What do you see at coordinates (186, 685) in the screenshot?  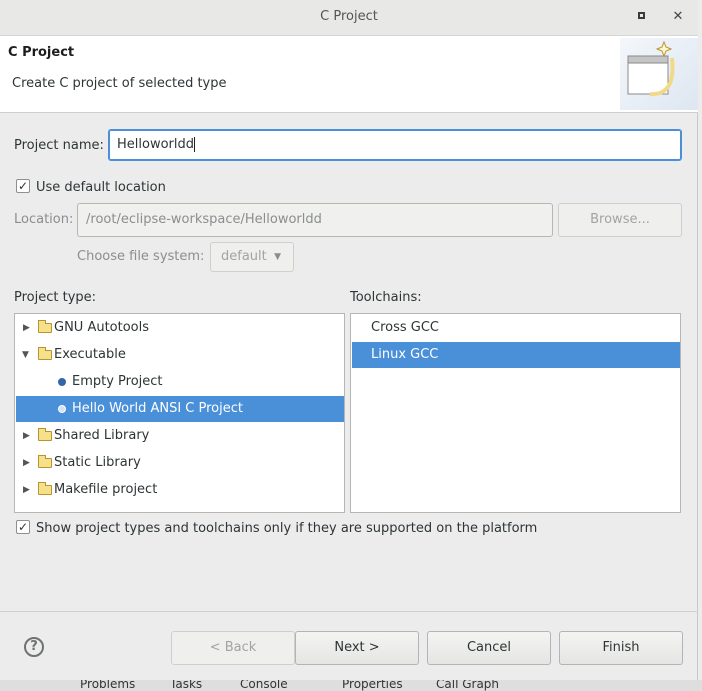 I see `background-tab-tasks: Tasks` at bounding box center [186, 685].